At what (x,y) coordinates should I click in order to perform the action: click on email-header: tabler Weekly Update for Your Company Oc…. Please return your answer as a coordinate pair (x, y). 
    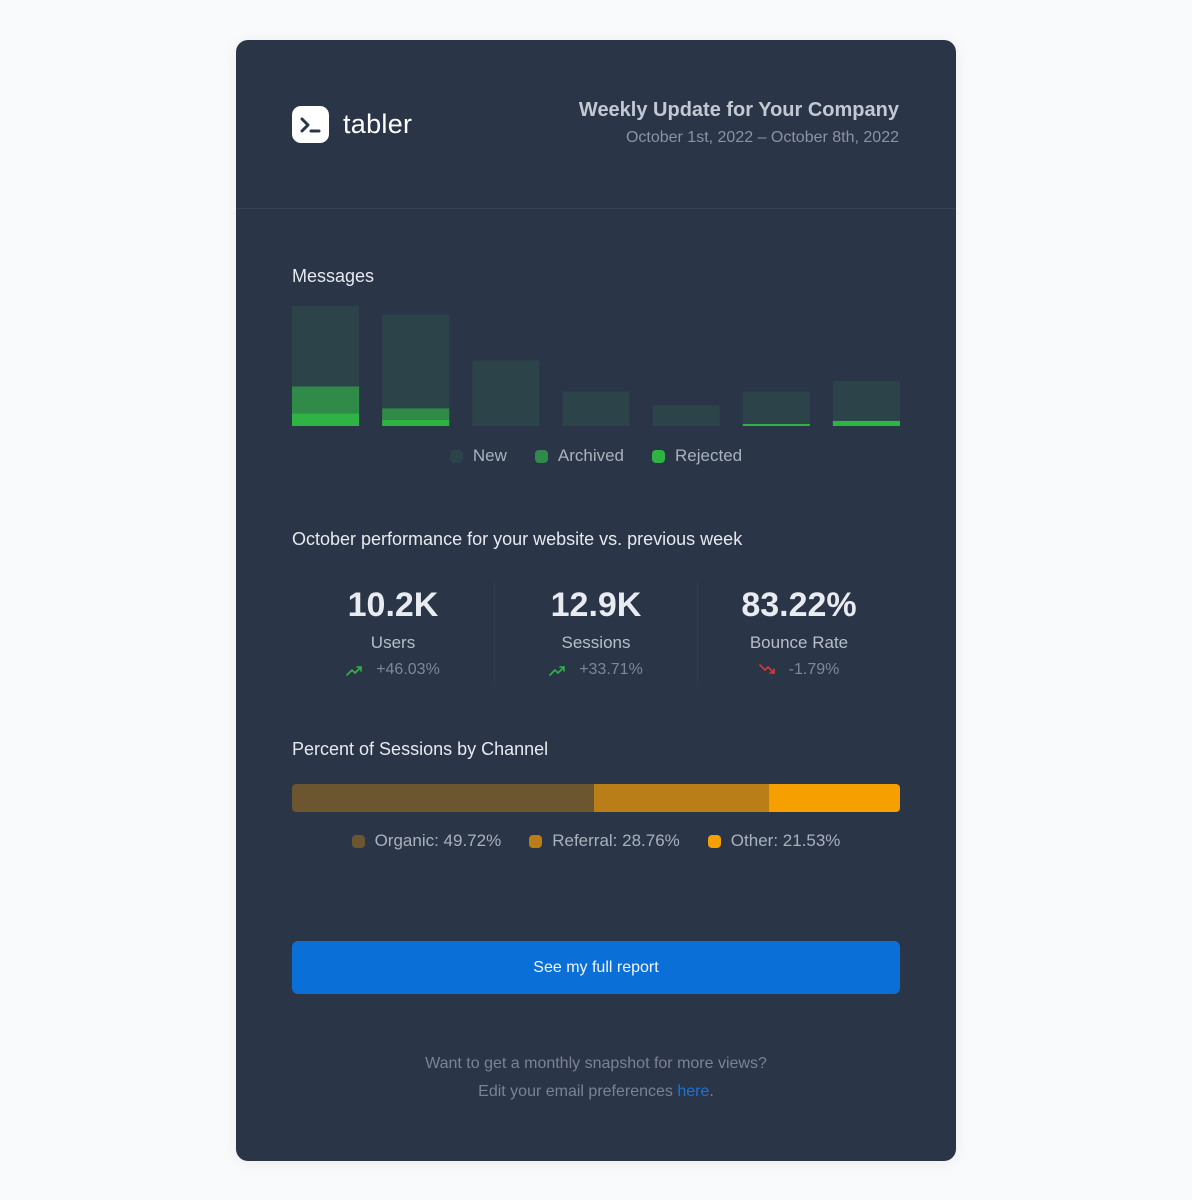
    Looking at the image, I should click on (596, 124).